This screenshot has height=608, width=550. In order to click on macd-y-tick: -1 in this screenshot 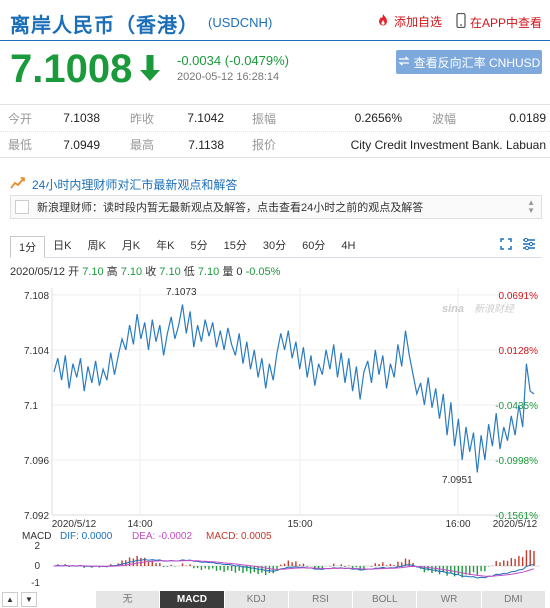, I will do `click(35, 583)`.